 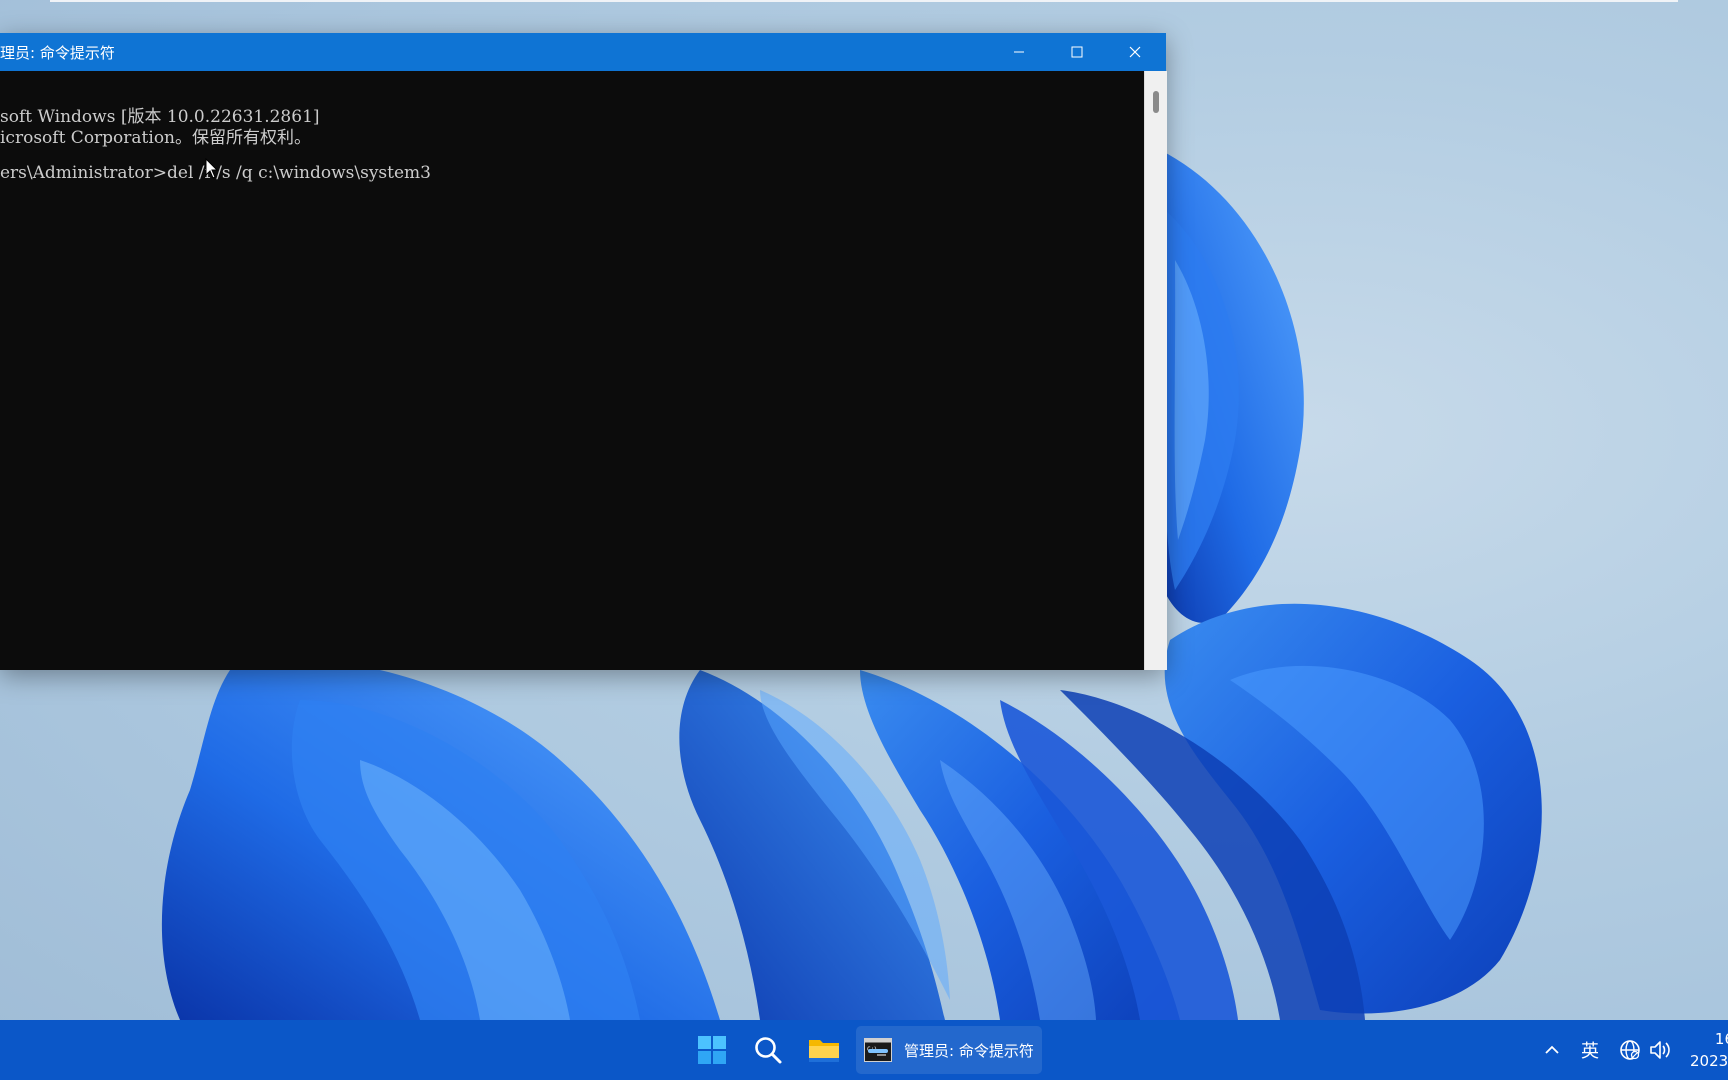 I want to click on close-button, so click(x=1135, y=52).